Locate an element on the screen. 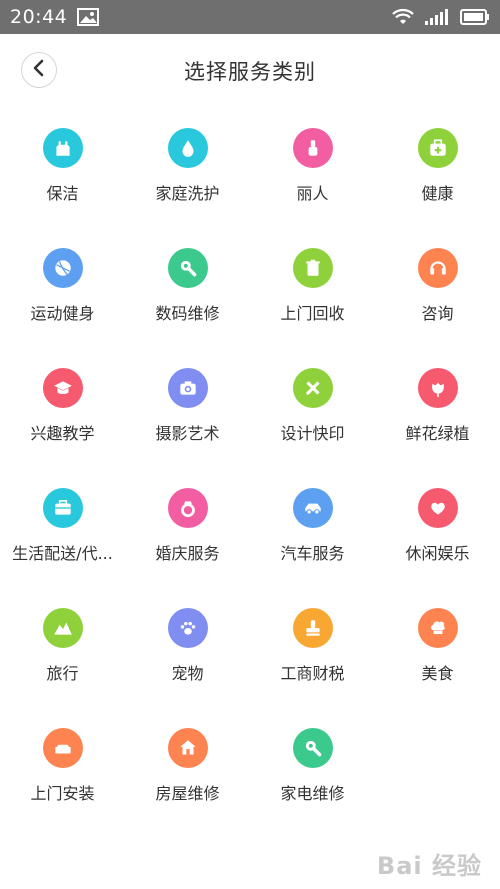  category-label: 设计快印 is located at coordinates (312, 433).